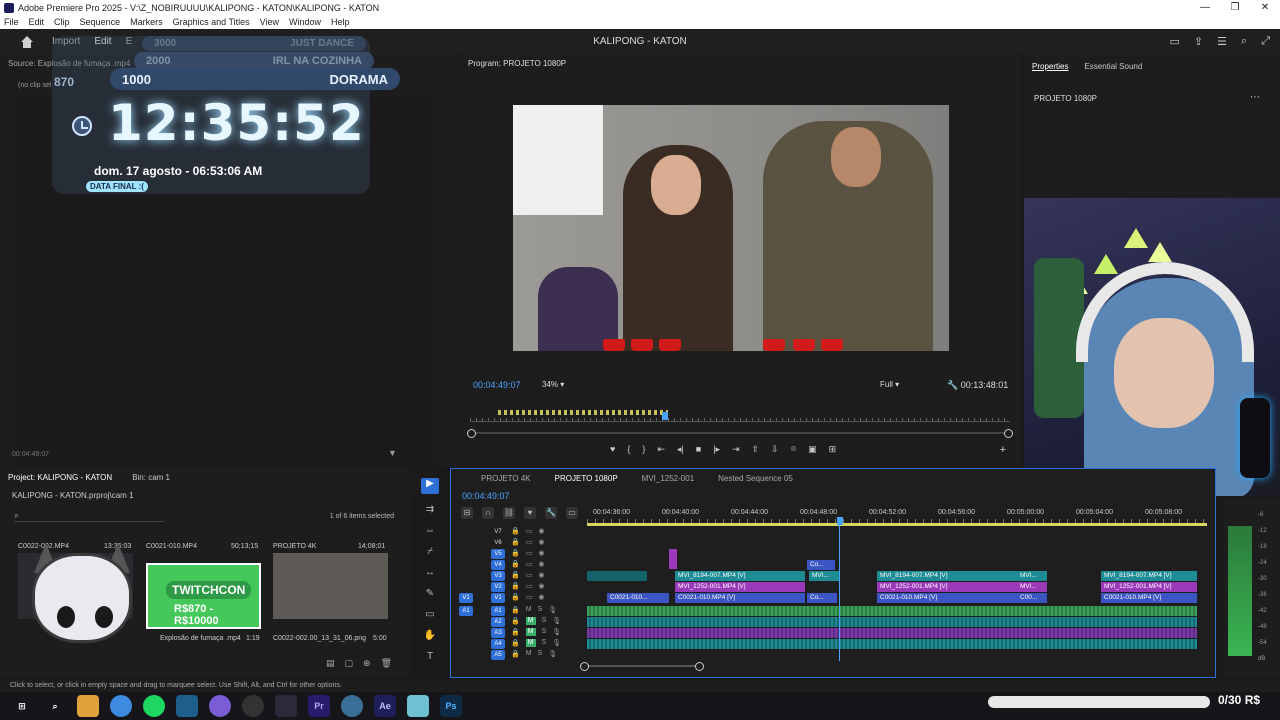  Describe the element at coordinates (628, 449) in the screenshot. I see `mark-in-icon: {` at that location.